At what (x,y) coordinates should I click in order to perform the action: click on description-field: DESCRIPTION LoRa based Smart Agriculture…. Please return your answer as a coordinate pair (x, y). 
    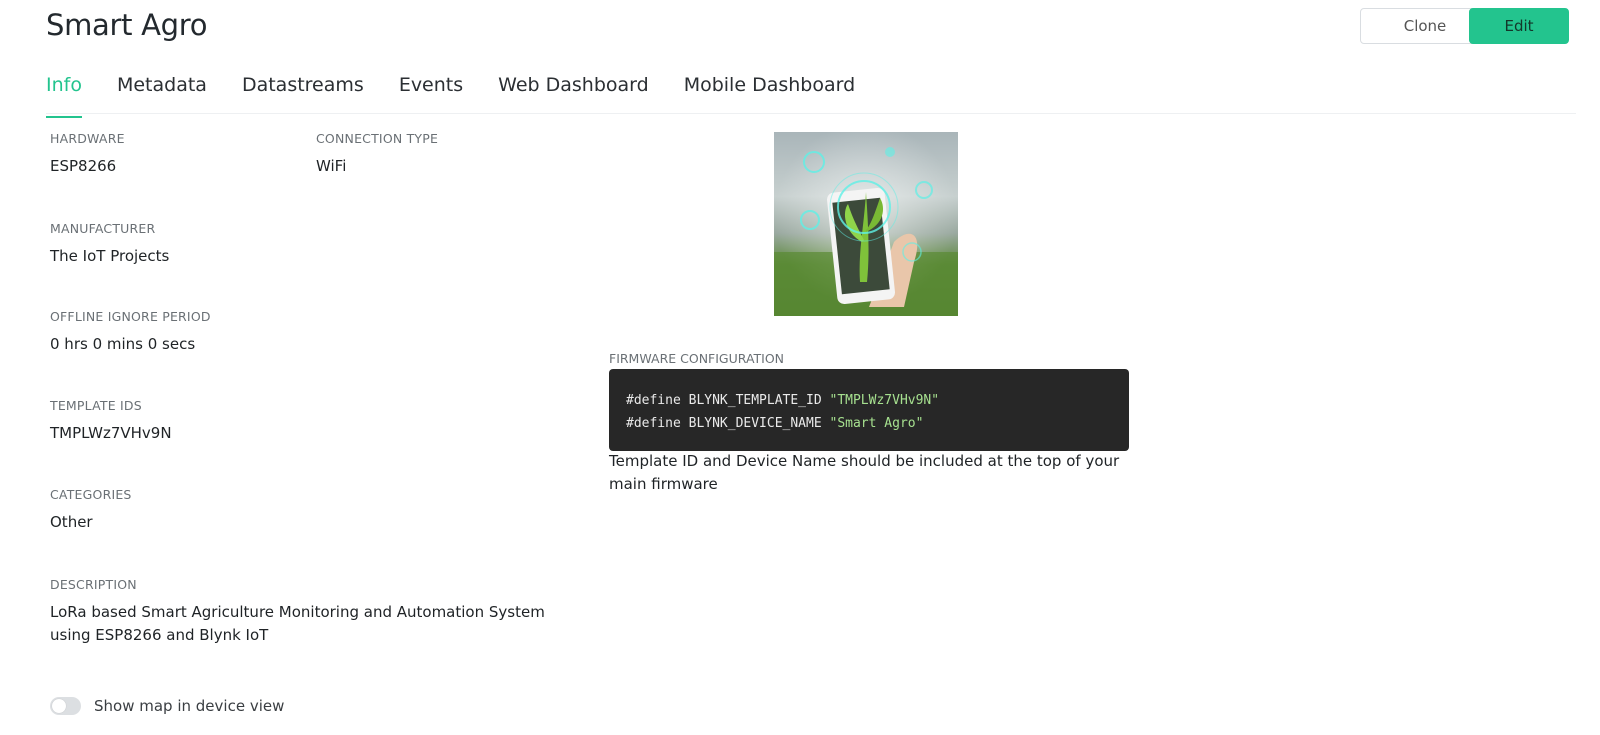
    Looking at the image, I should click on (310, 612).